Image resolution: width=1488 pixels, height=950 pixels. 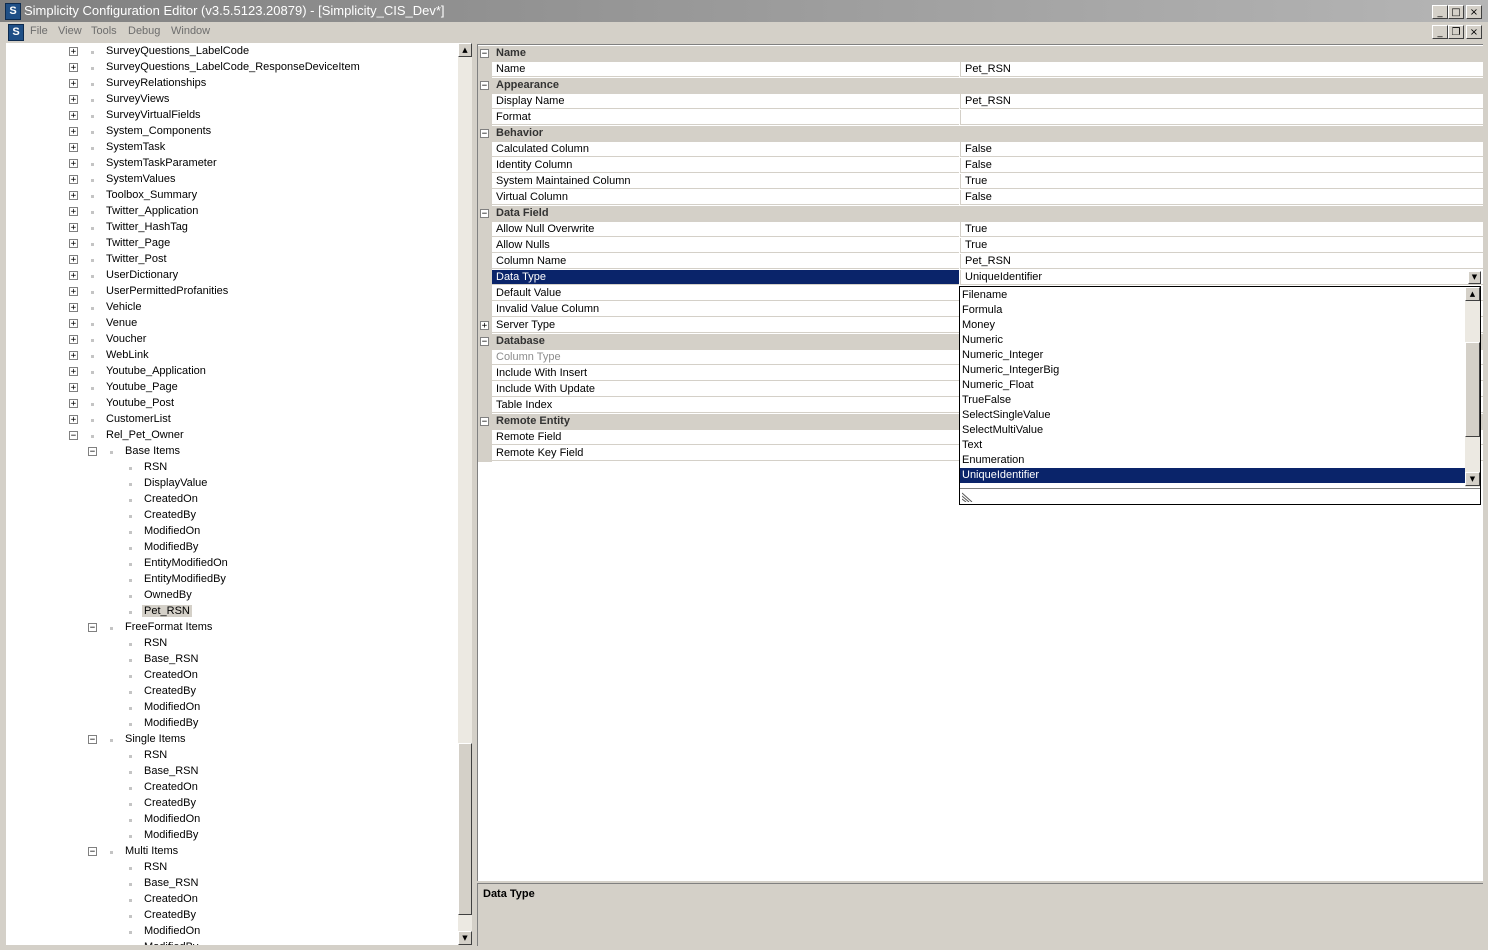 I want to click on property-name: Remote Field, so click(x=725, y=437).